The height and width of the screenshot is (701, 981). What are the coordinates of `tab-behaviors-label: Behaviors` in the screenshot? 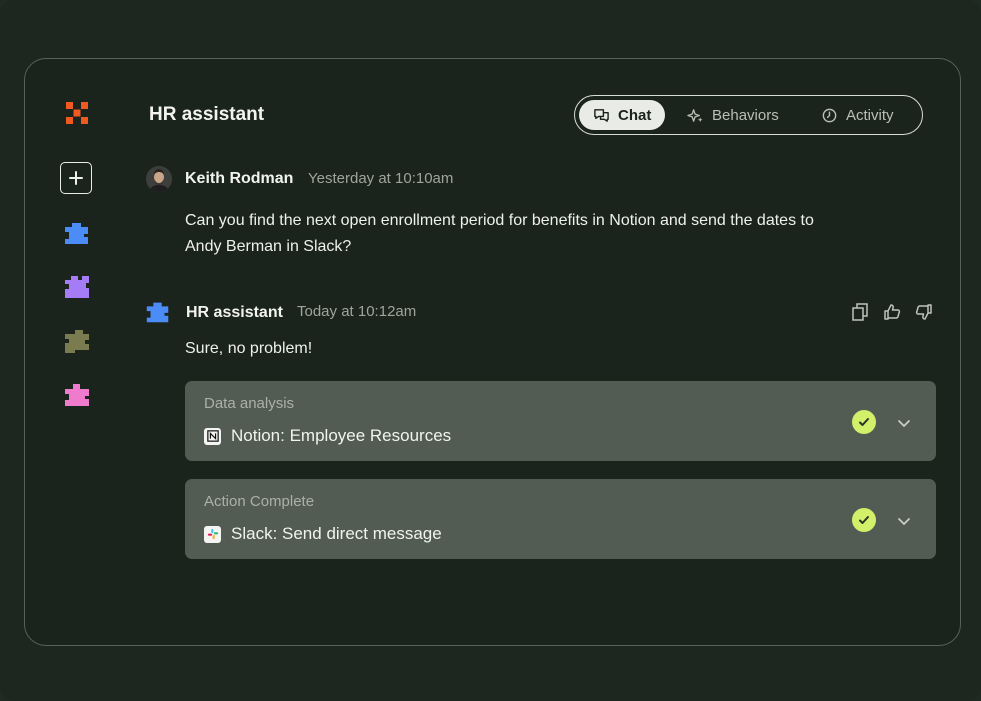 It's located at (745, 115).